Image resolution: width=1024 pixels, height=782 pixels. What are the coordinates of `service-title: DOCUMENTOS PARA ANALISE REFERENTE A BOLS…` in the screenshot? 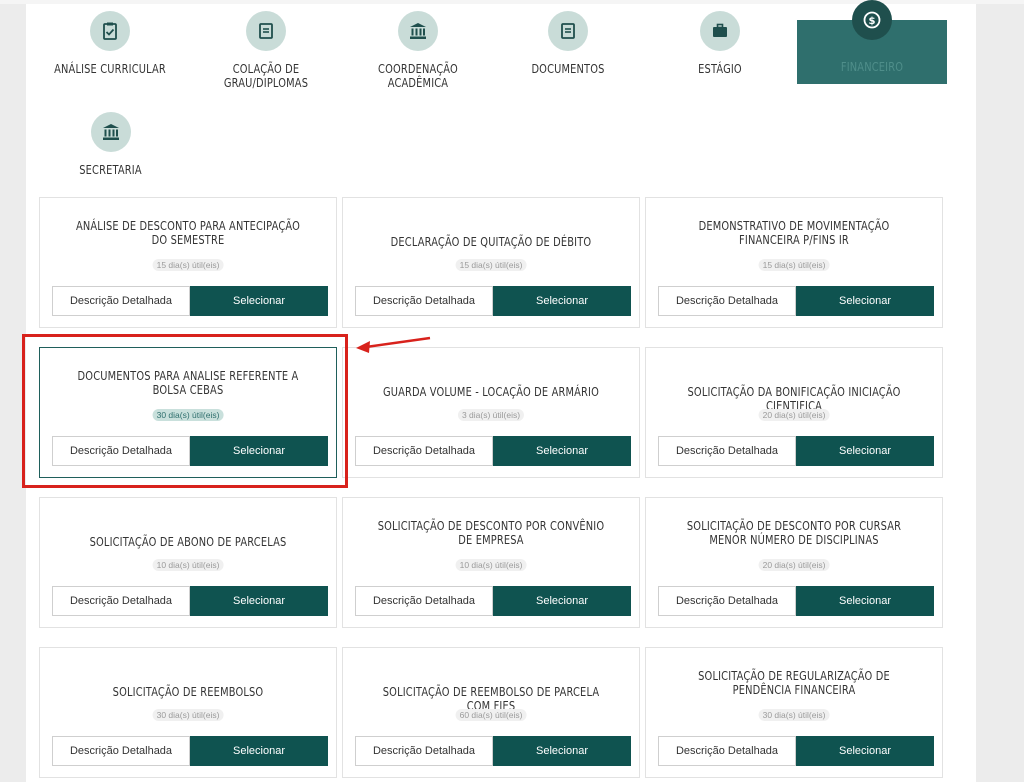 It's located at (188, 383).